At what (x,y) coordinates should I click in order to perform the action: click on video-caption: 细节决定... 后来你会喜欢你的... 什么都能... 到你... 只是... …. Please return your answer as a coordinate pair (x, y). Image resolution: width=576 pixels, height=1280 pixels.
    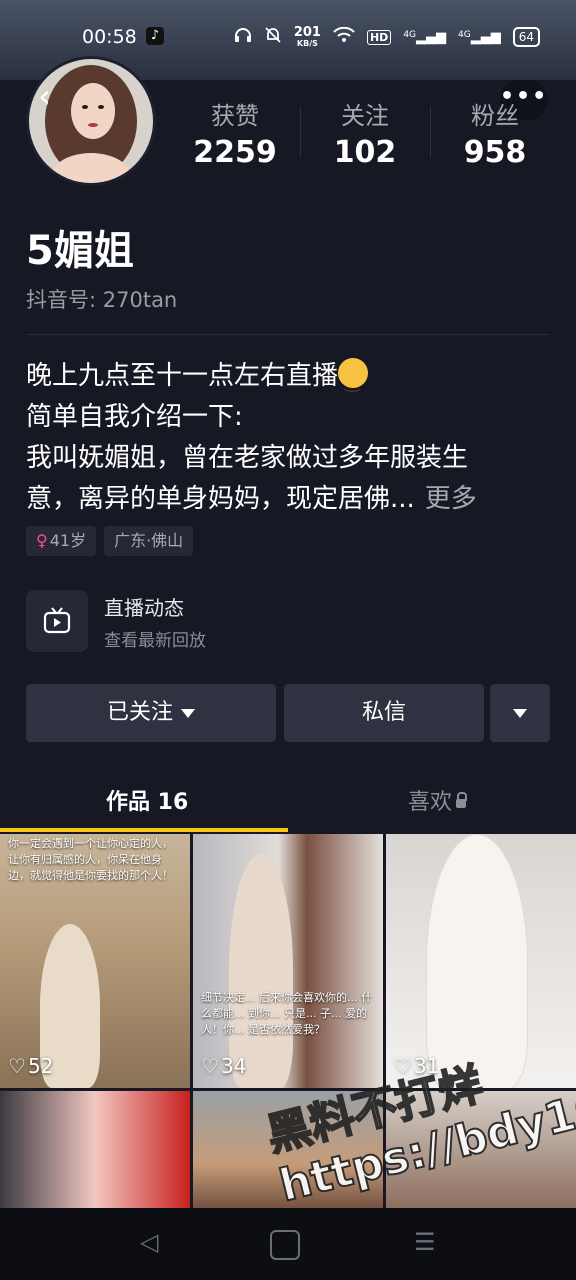
    Looking at the image, I should click on (286, 1013).